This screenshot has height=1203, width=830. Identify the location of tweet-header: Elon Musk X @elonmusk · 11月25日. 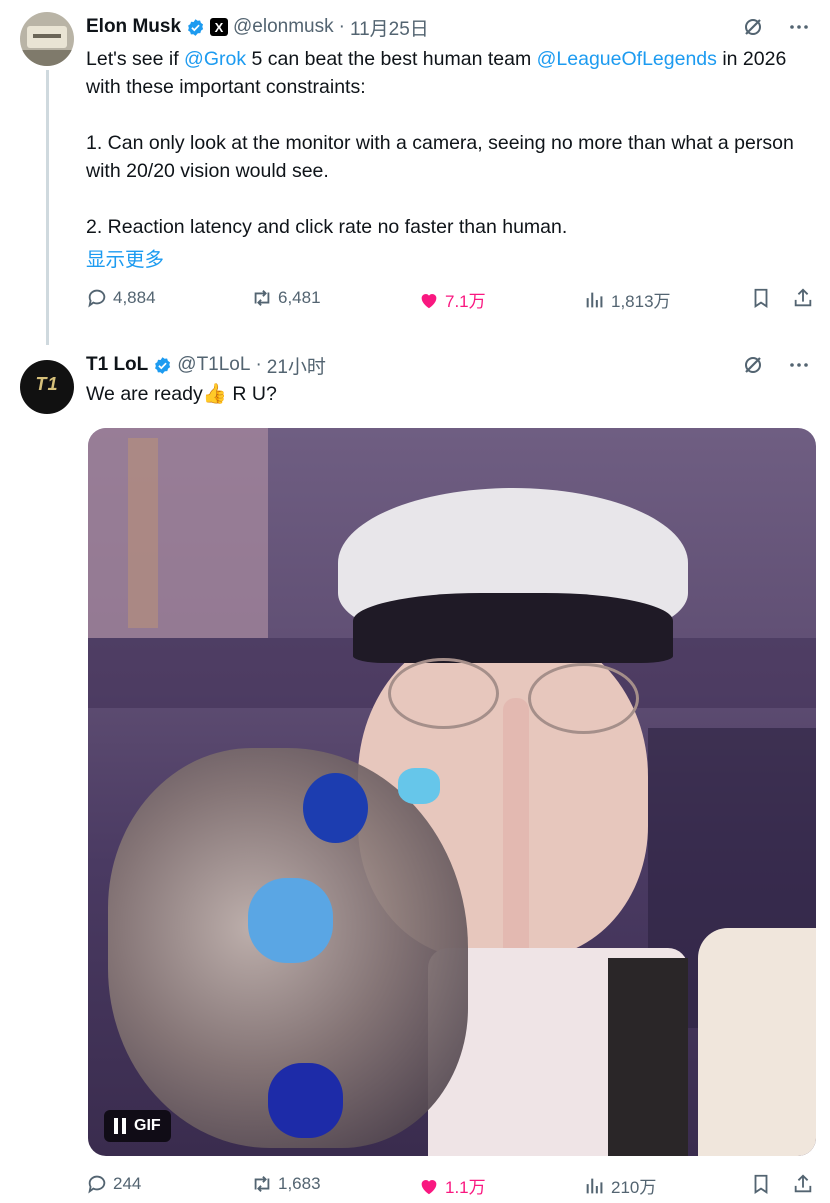
(257, 27).